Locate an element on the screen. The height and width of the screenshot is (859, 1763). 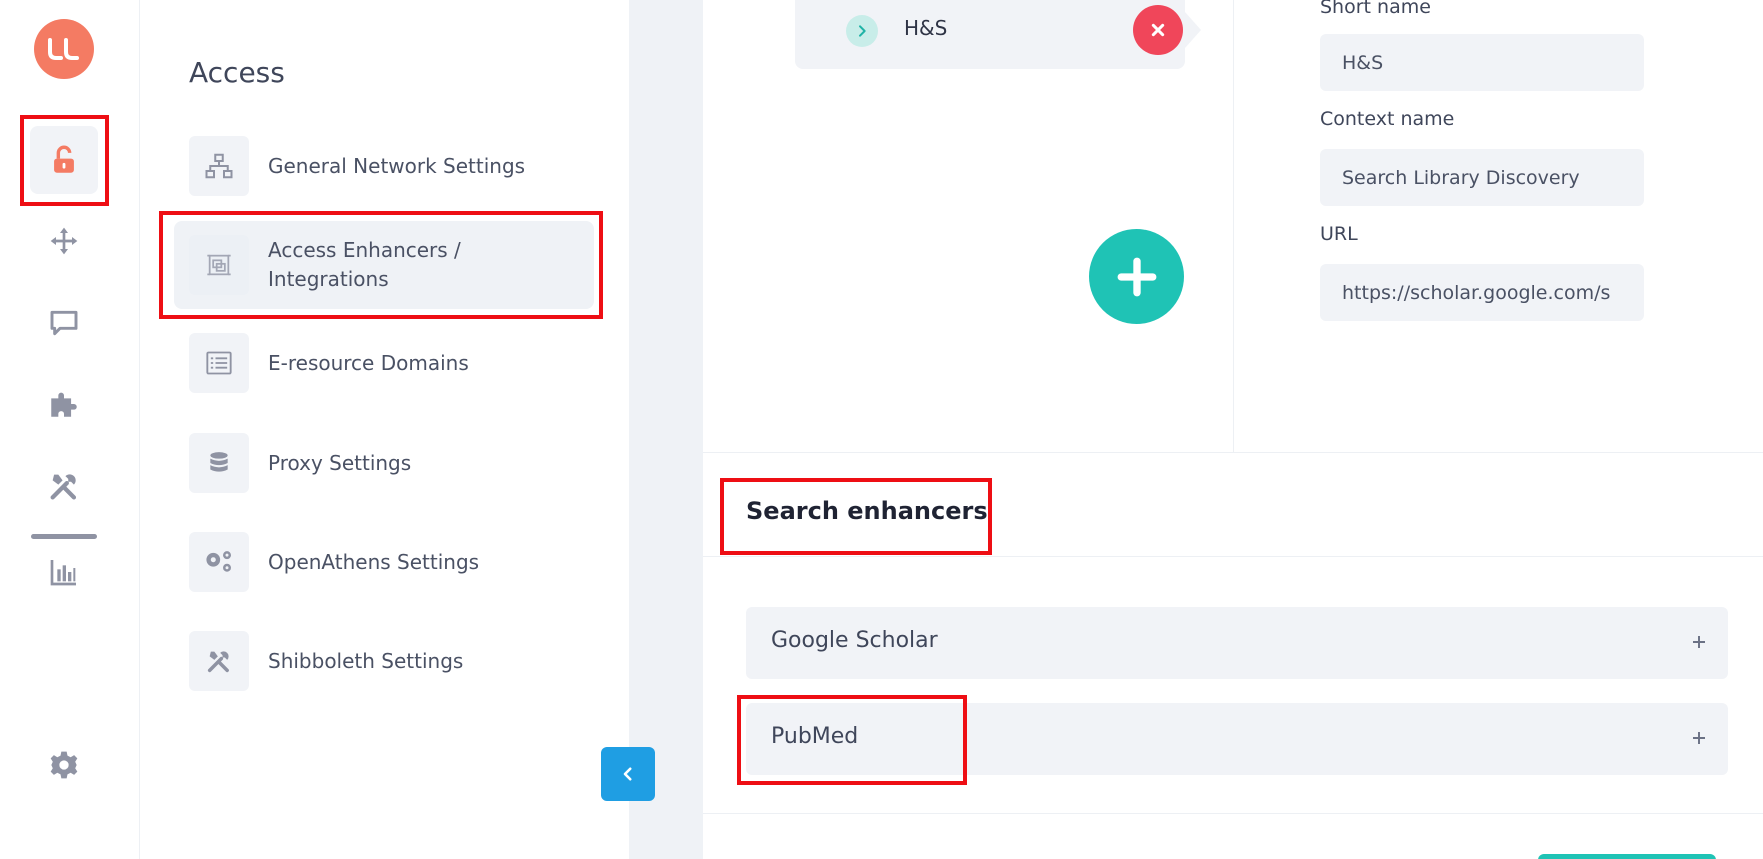
rail-integrations-button is located at coordinates (64, 404).